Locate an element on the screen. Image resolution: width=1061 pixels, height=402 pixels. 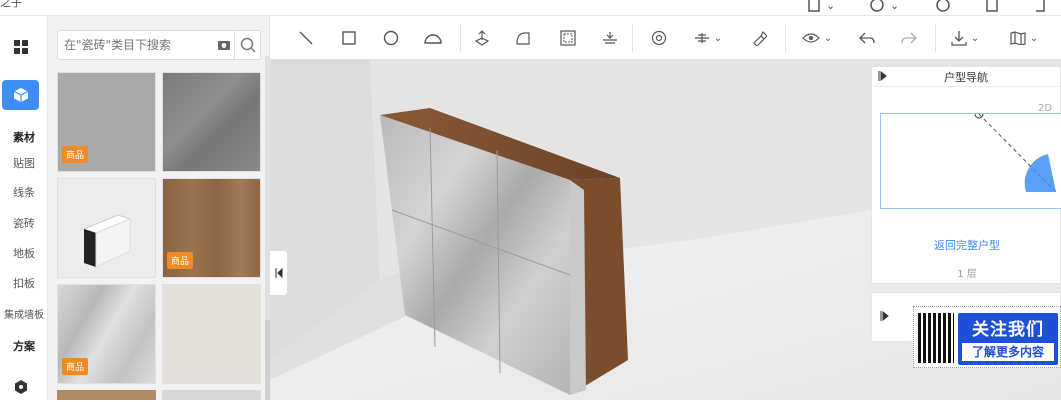
search-box is located at coordinates (159, 45).